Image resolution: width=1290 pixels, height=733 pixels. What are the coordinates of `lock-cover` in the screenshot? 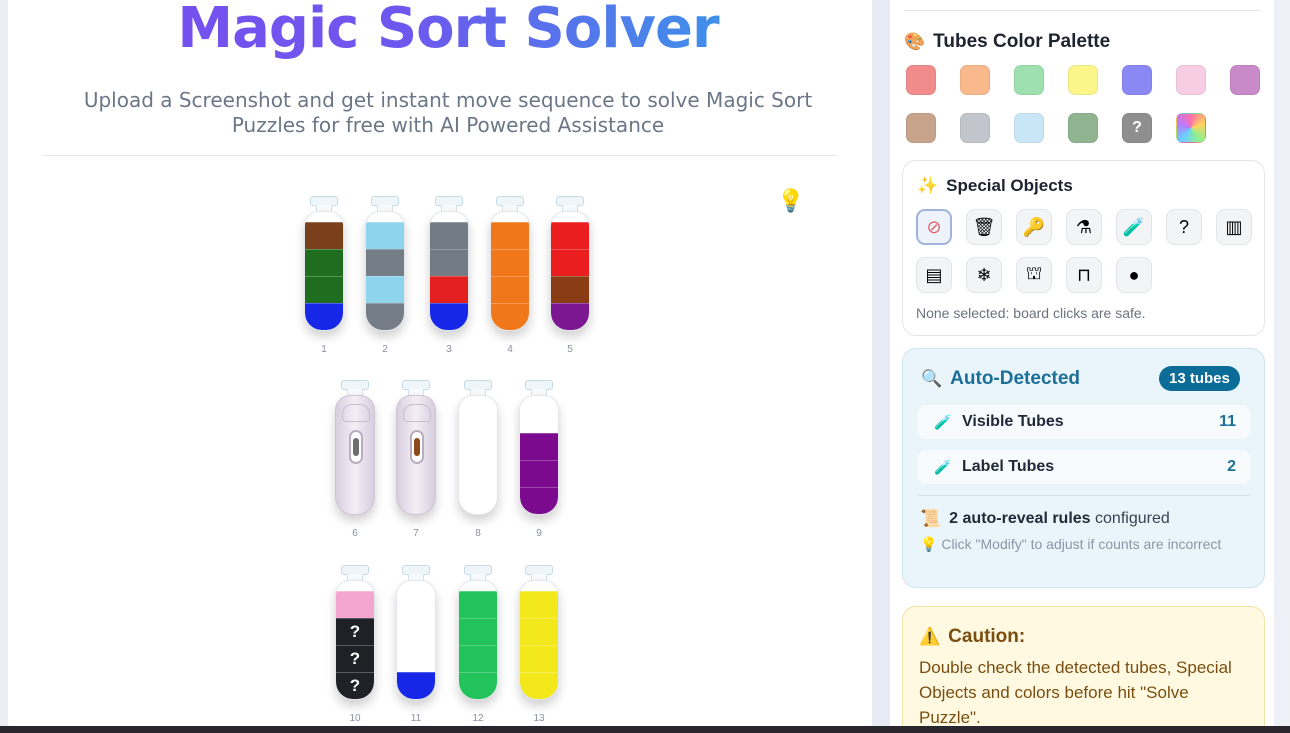 It's located at (356, 413).